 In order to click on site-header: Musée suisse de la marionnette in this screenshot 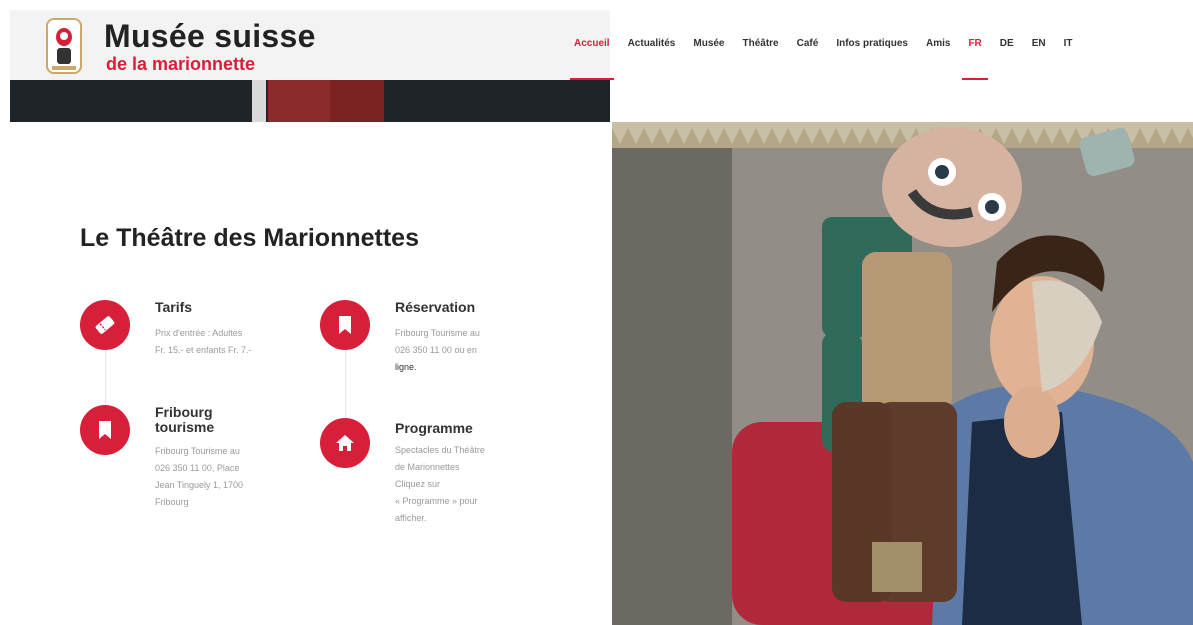, I will do `click(310, 45)`.